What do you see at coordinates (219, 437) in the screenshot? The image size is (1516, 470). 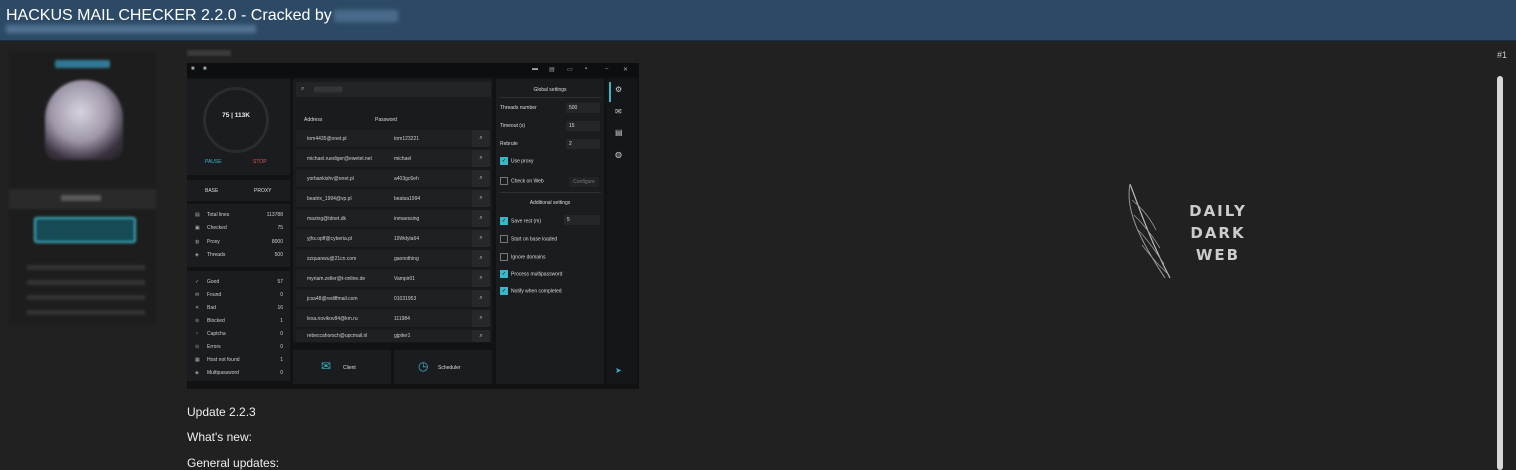 I see `whats-new-heading: What's new:` at bounding box center [219, 437].